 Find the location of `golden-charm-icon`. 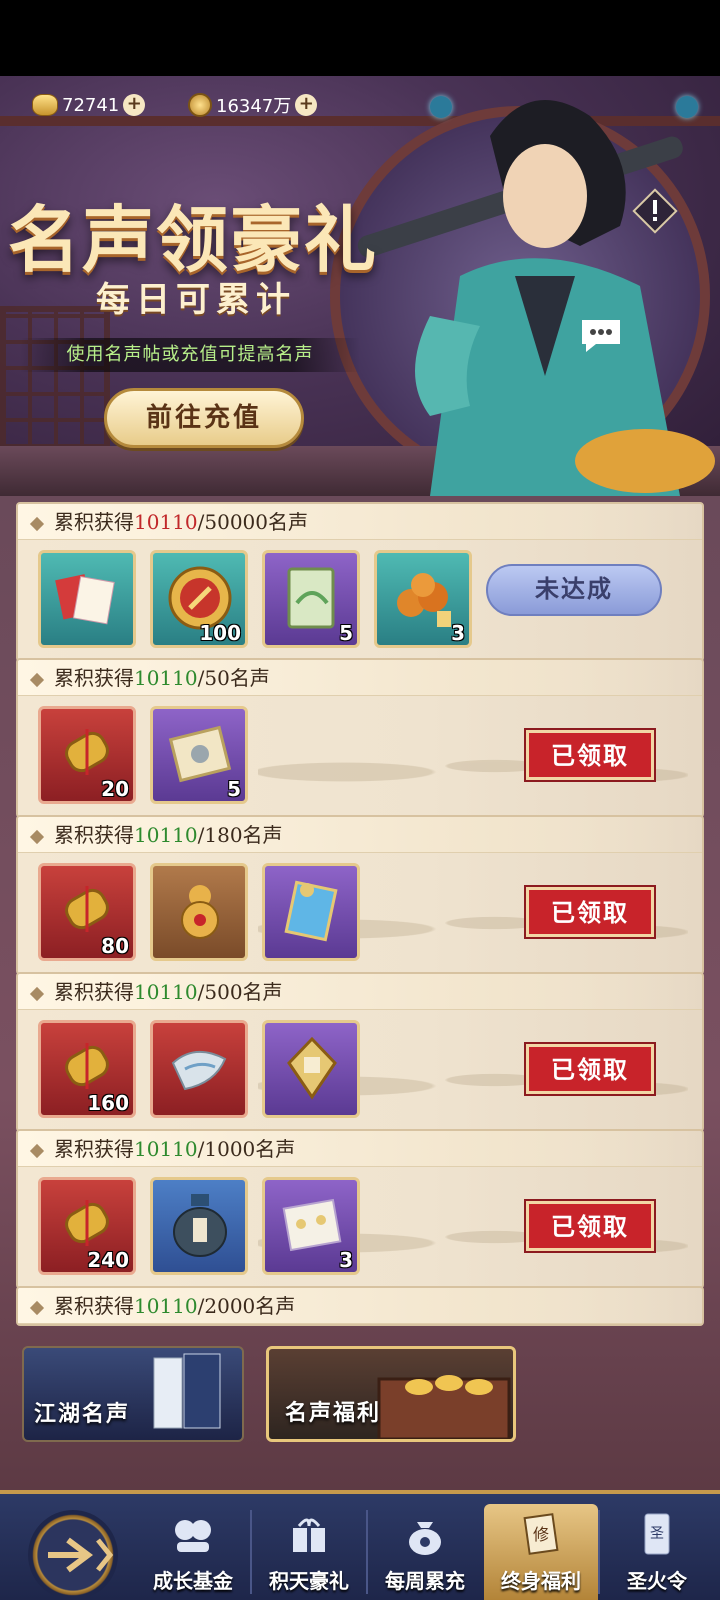

golden-charm-icon is located at coordinates (312, 1068).